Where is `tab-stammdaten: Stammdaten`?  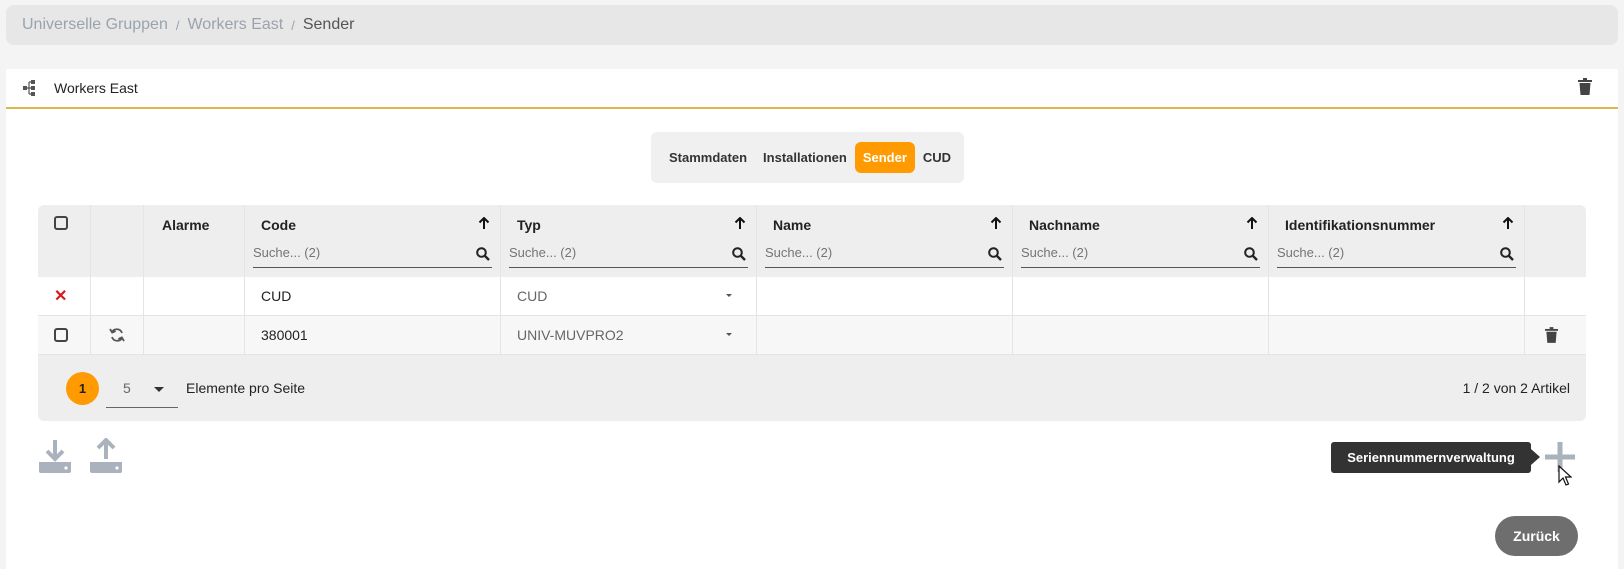 tab-stammdaten: Stammdaten is located at coordinates (708, 157).